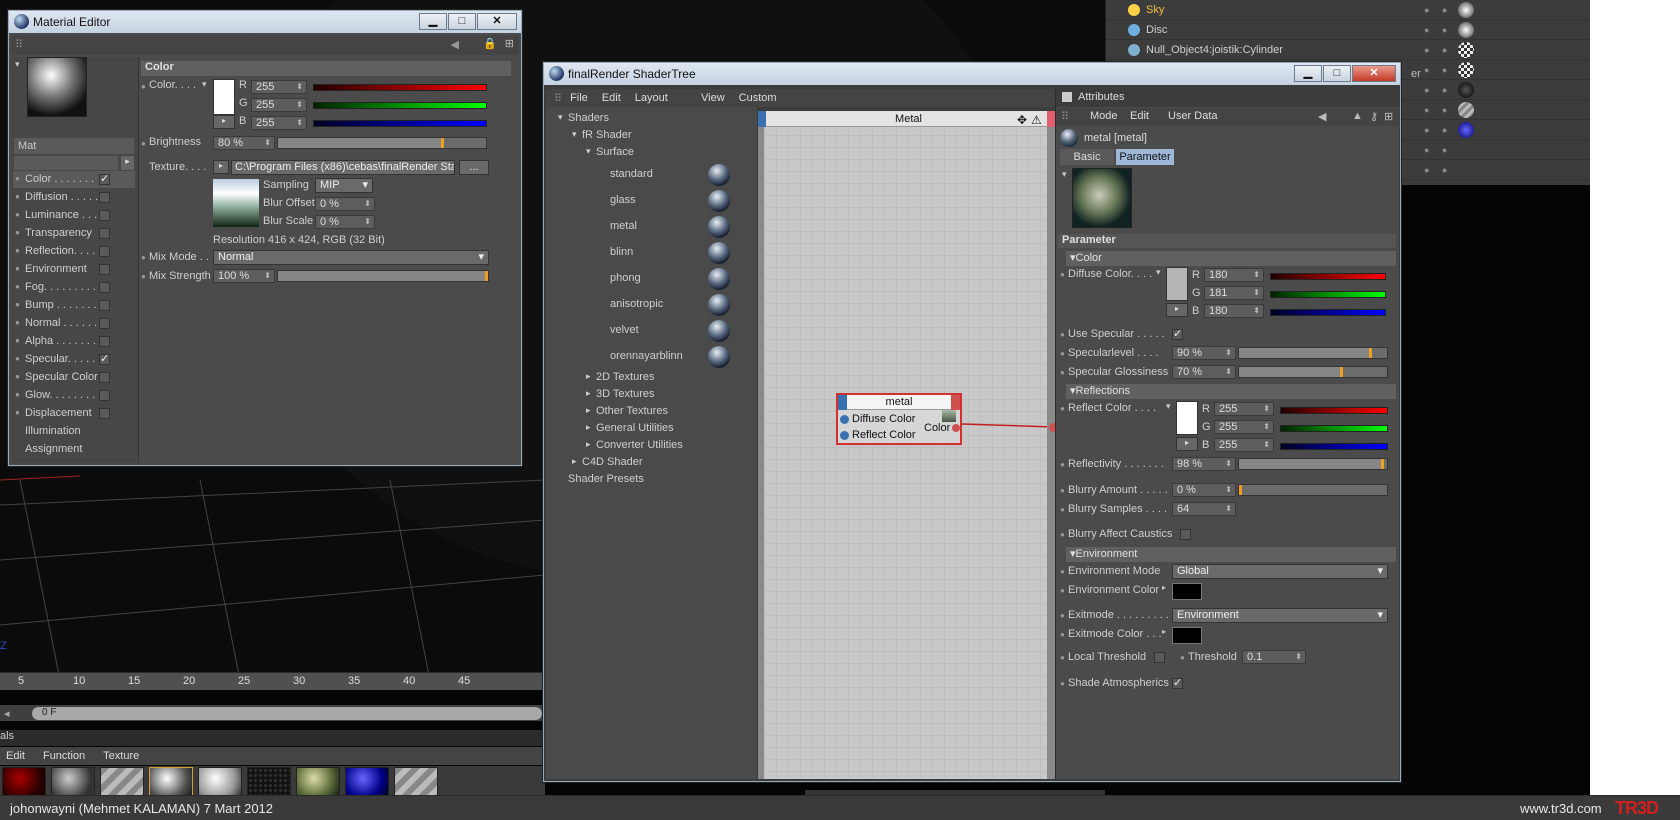 The image size is (1680, 820). What do you see at coordinates (400, 87) in the screenshot?
I see `color-r-slider` at bounding box center [400, 87].